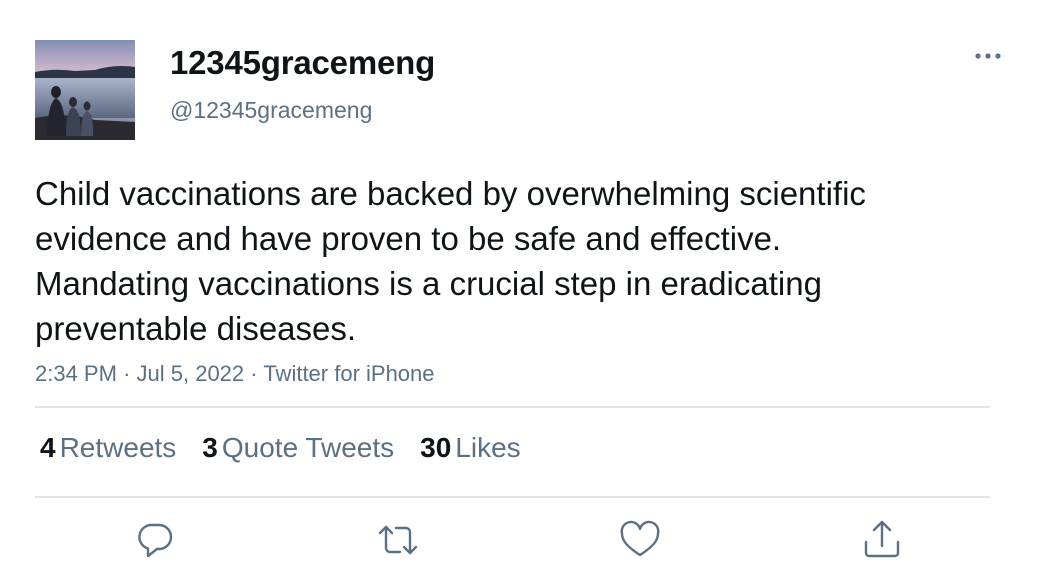 The height and width of the screenshot is (570, 1050). I want to click on retweets-count: 4, so click(48, 447).